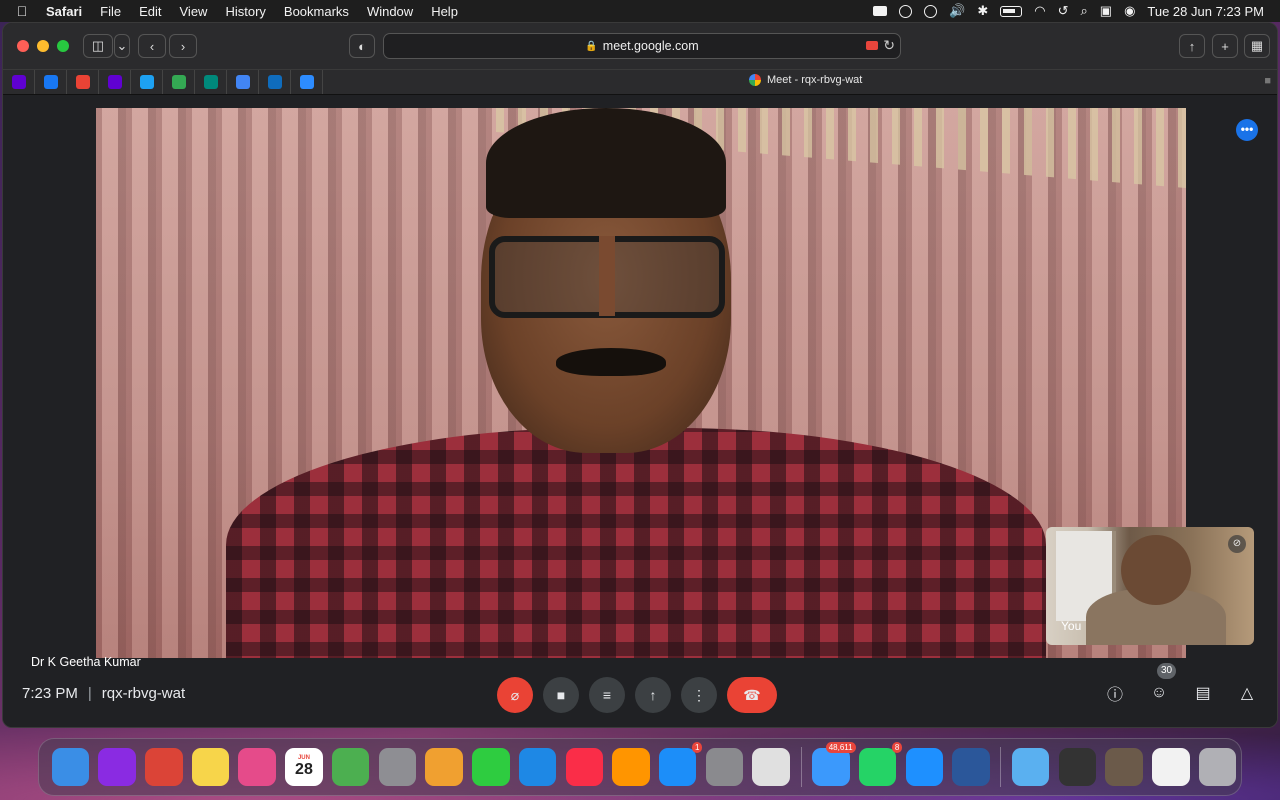 This screenshot has height=800, width=1280. I want to click on tab-overview-icon: ▦, so click(1257, 46).